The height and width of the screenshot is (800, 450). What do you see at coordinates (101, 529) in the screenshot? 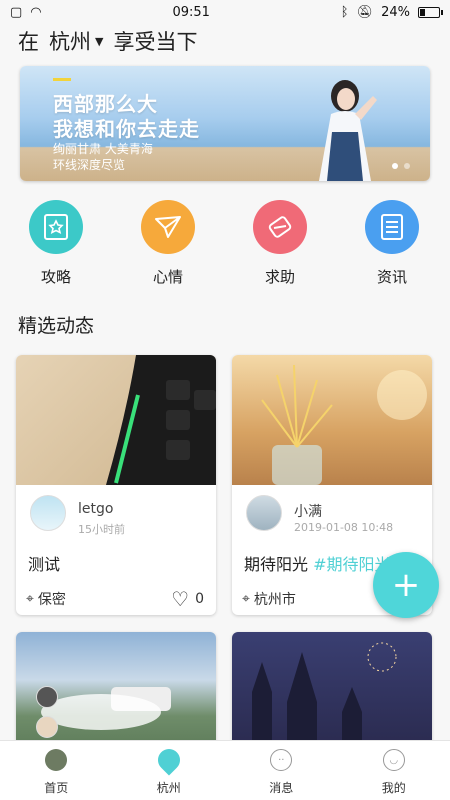
I see `post-time: 15小时前` at bounding box center [101, 529].